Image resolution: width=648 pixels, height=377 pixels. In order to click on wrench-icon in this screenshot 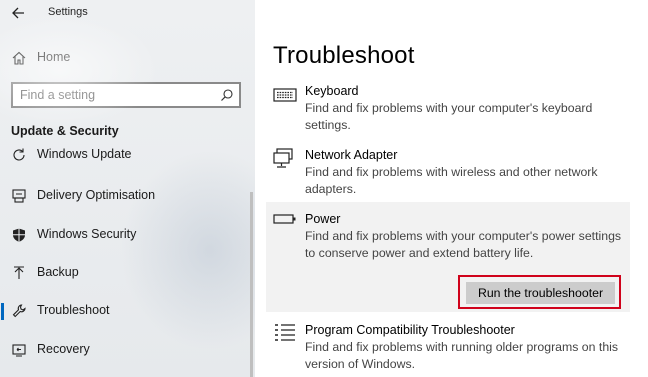, I will do `click(19, 311)`.